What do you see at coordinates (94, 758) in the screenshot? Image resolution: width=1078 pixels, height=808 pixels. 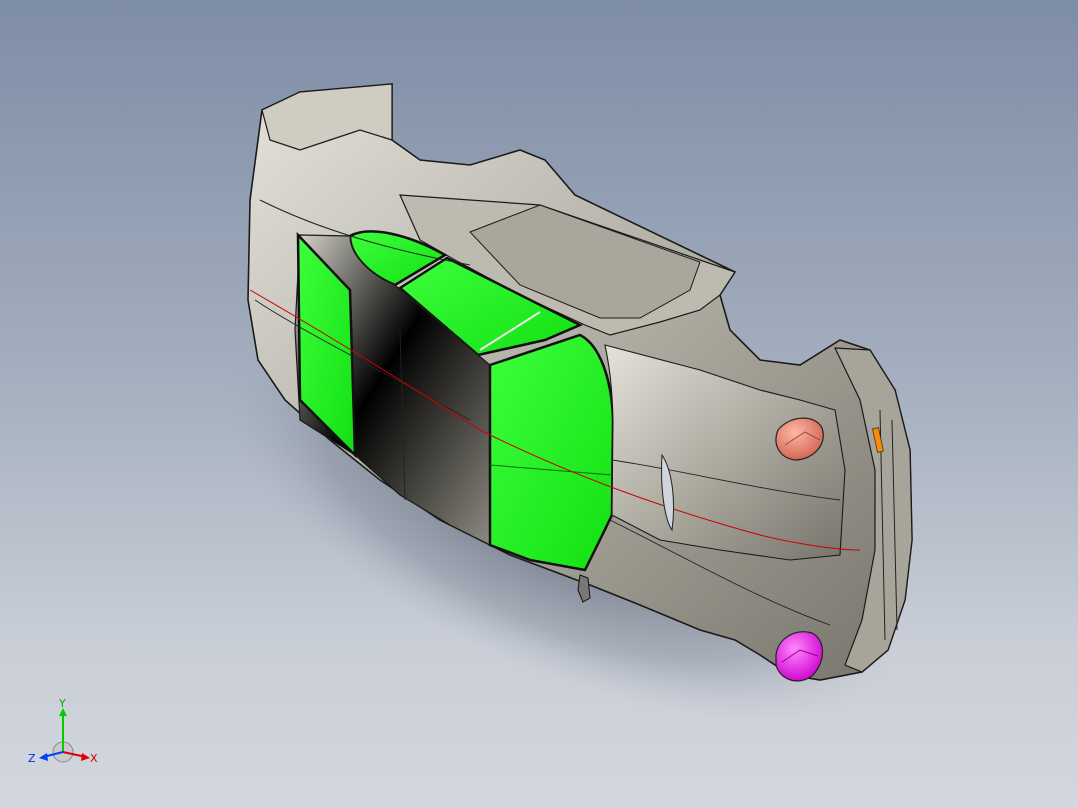 I see `triad-x-label: X` at bounding box center [94, 758].